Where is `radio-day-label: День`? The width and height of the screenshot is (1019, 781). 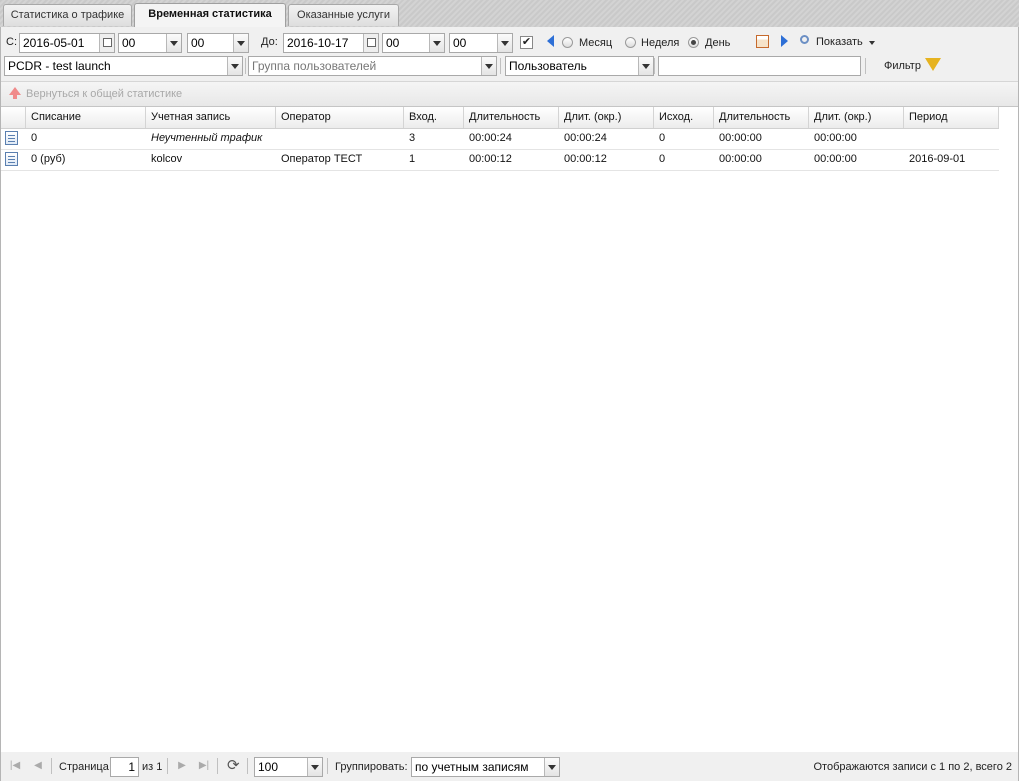 radio-day-label: День is located at coordinates (718, 43).